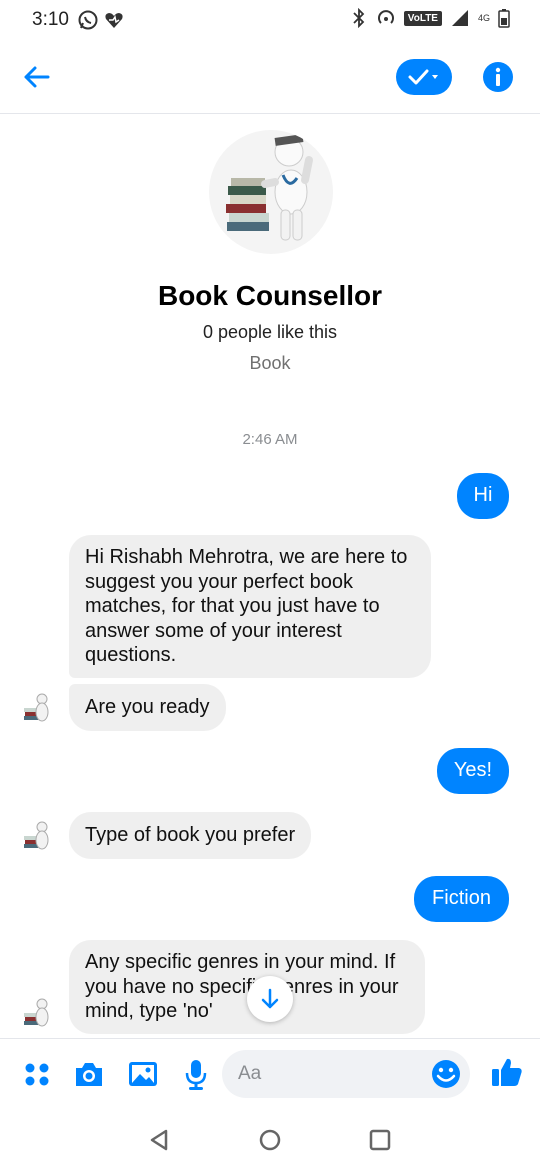  What do you see at coordinates (37, 77) in the screenshot?
I see `back-arrow-icon` at bounding box center [37, 77].